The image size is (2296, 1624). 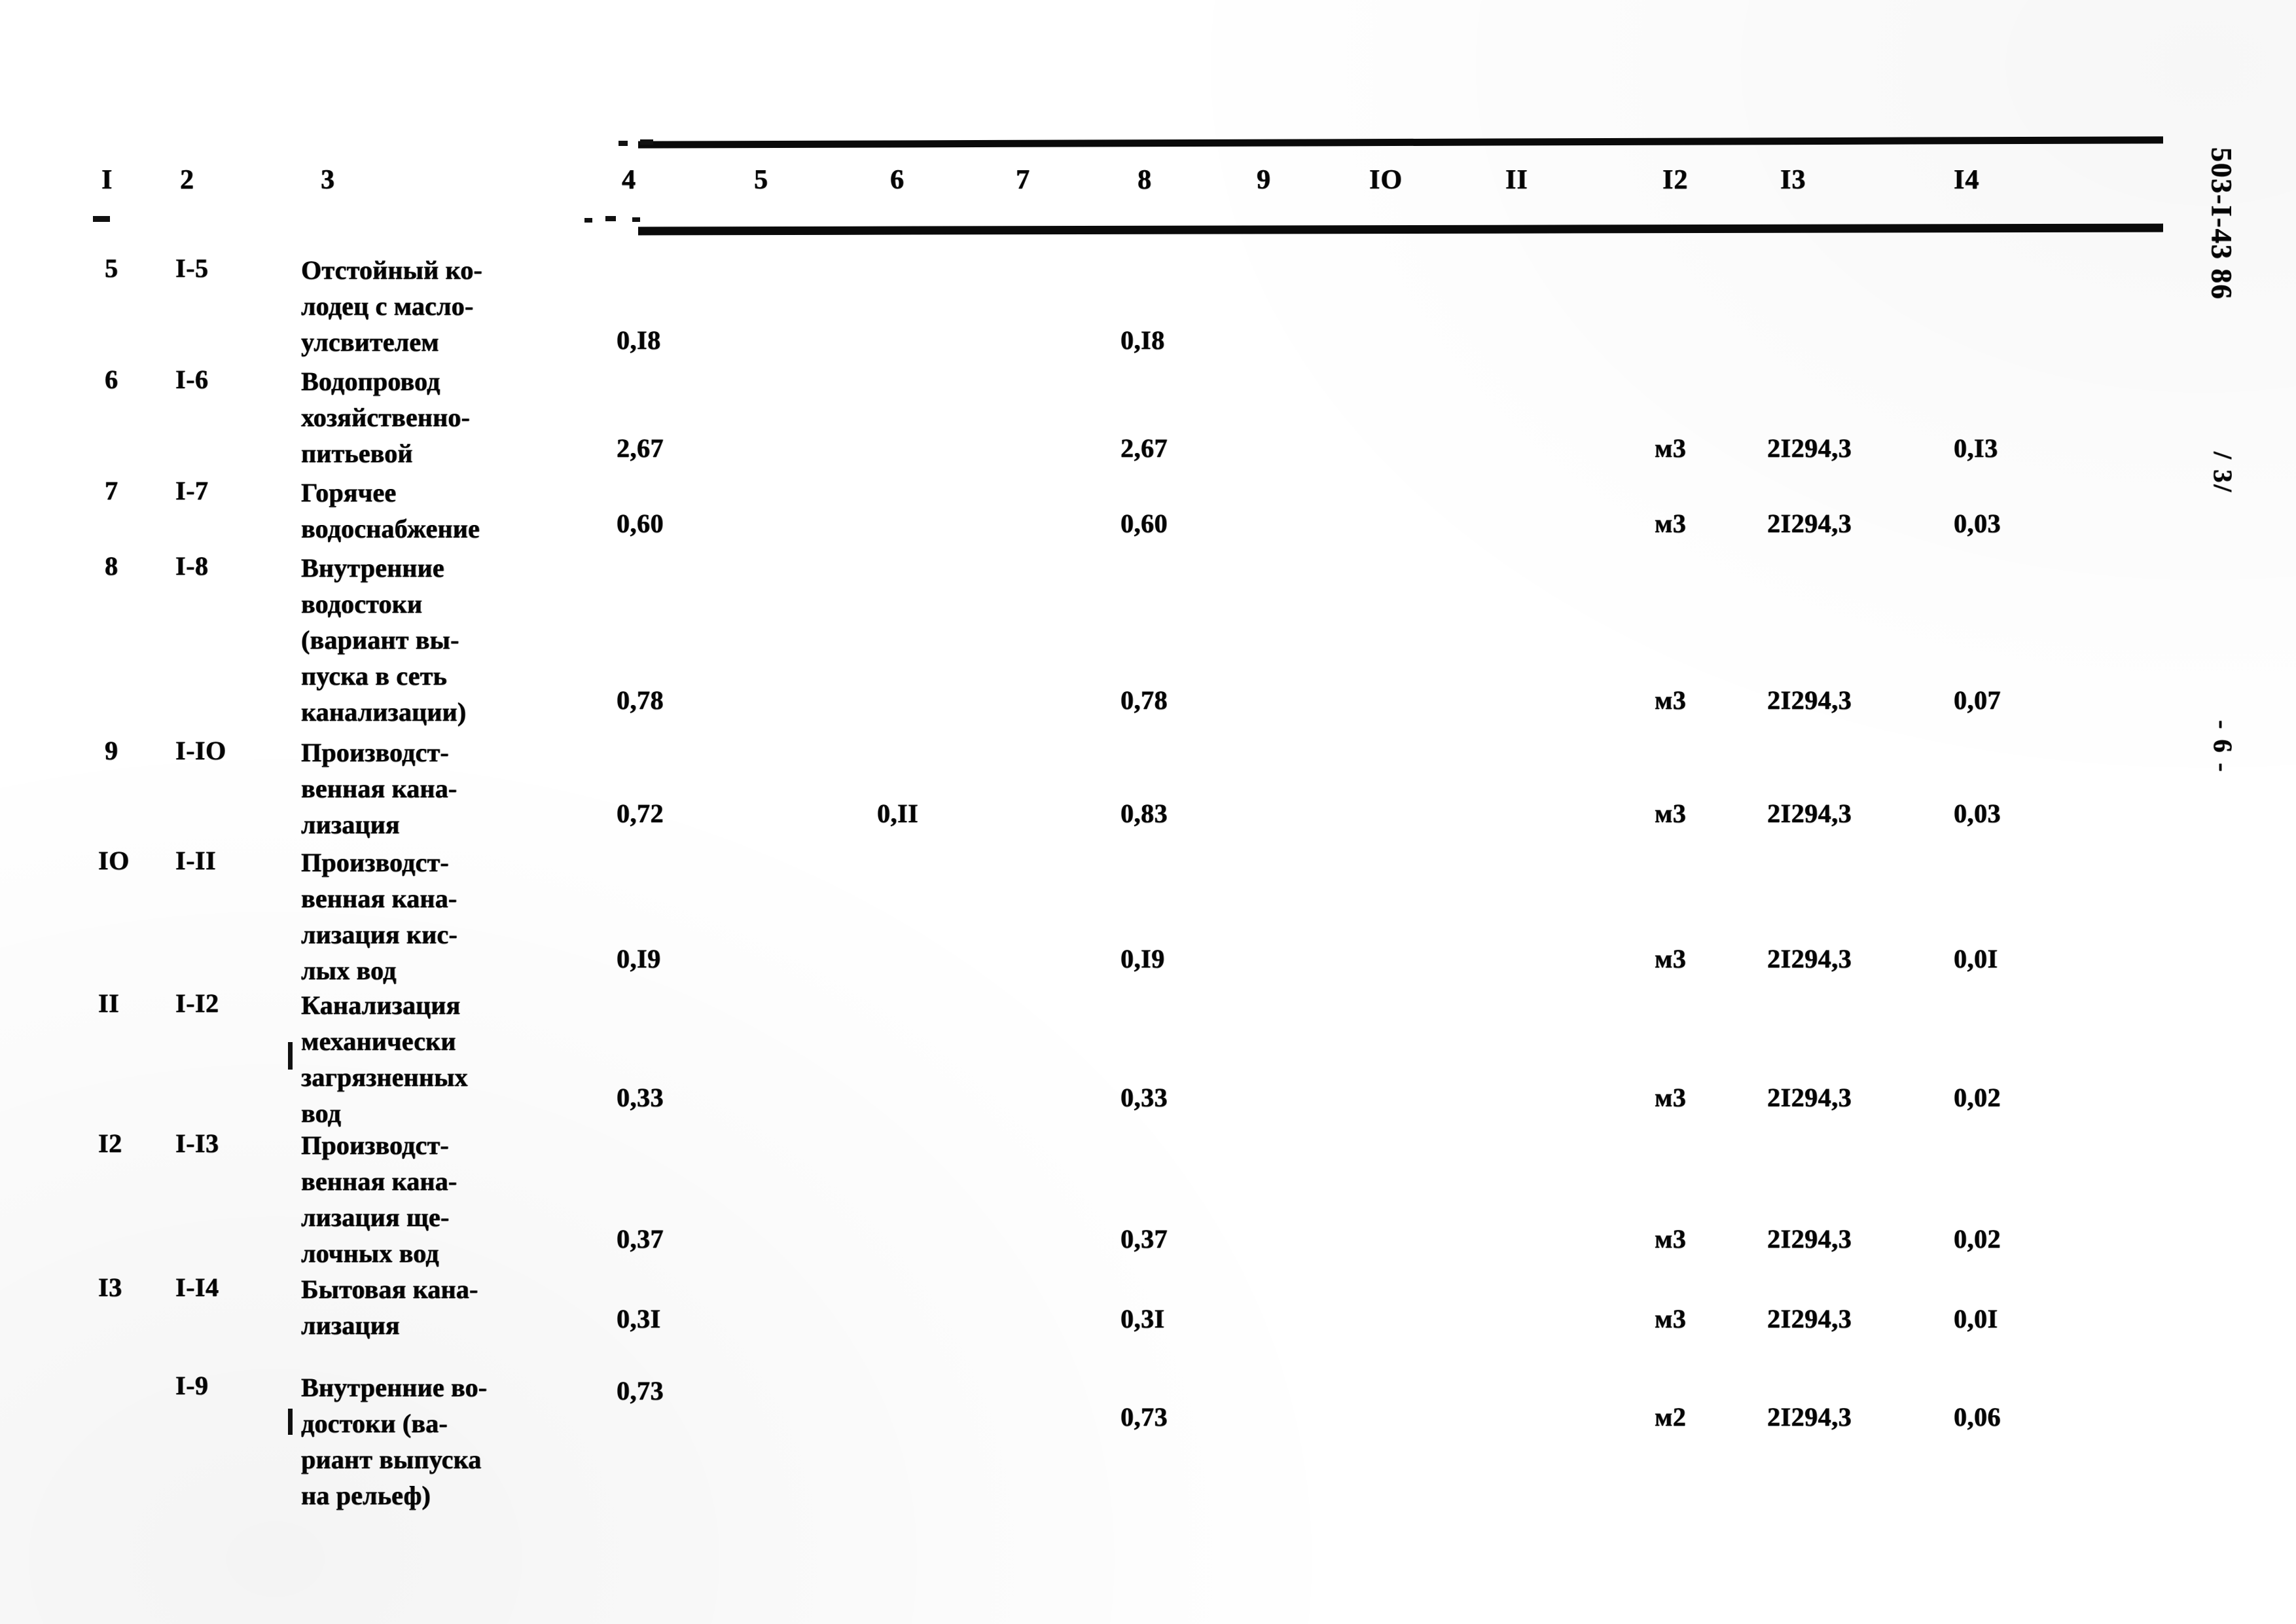 I want to click on row-number: 9, so click(x=111, y=750).